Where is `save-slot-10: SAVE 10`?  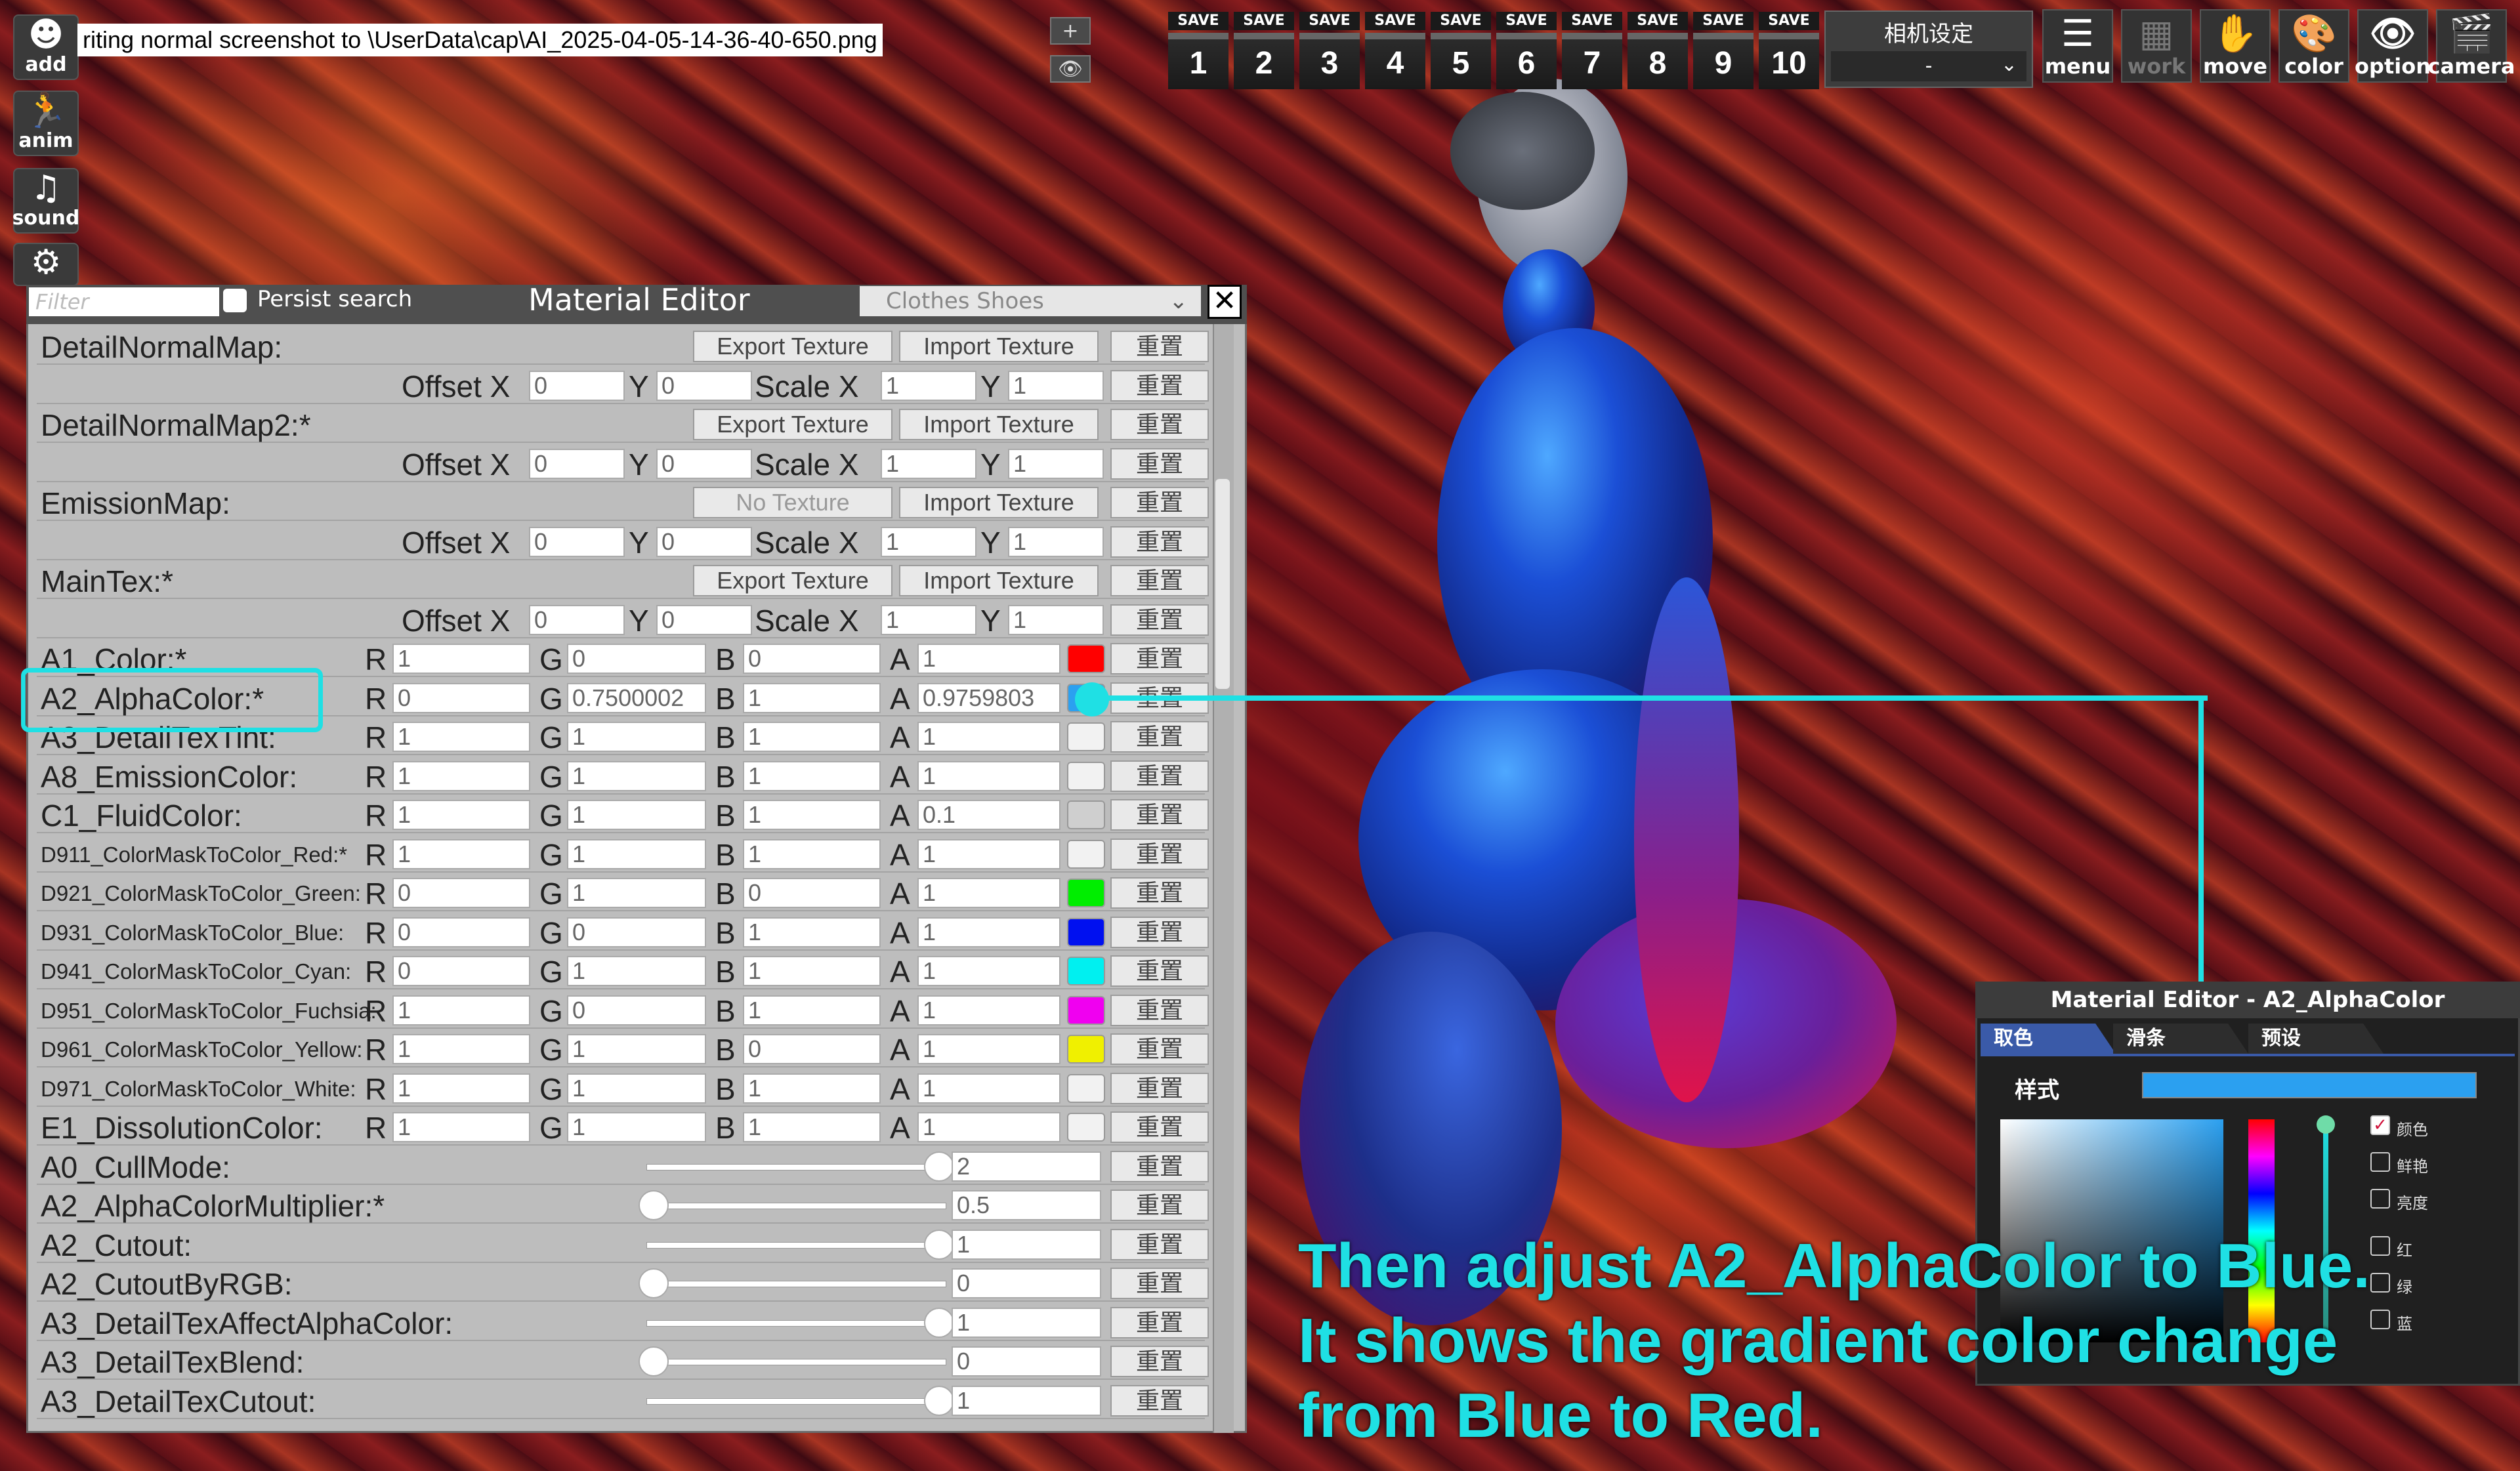
save-slot-10: SAVE 10 is located at coordinates (1789, 50).